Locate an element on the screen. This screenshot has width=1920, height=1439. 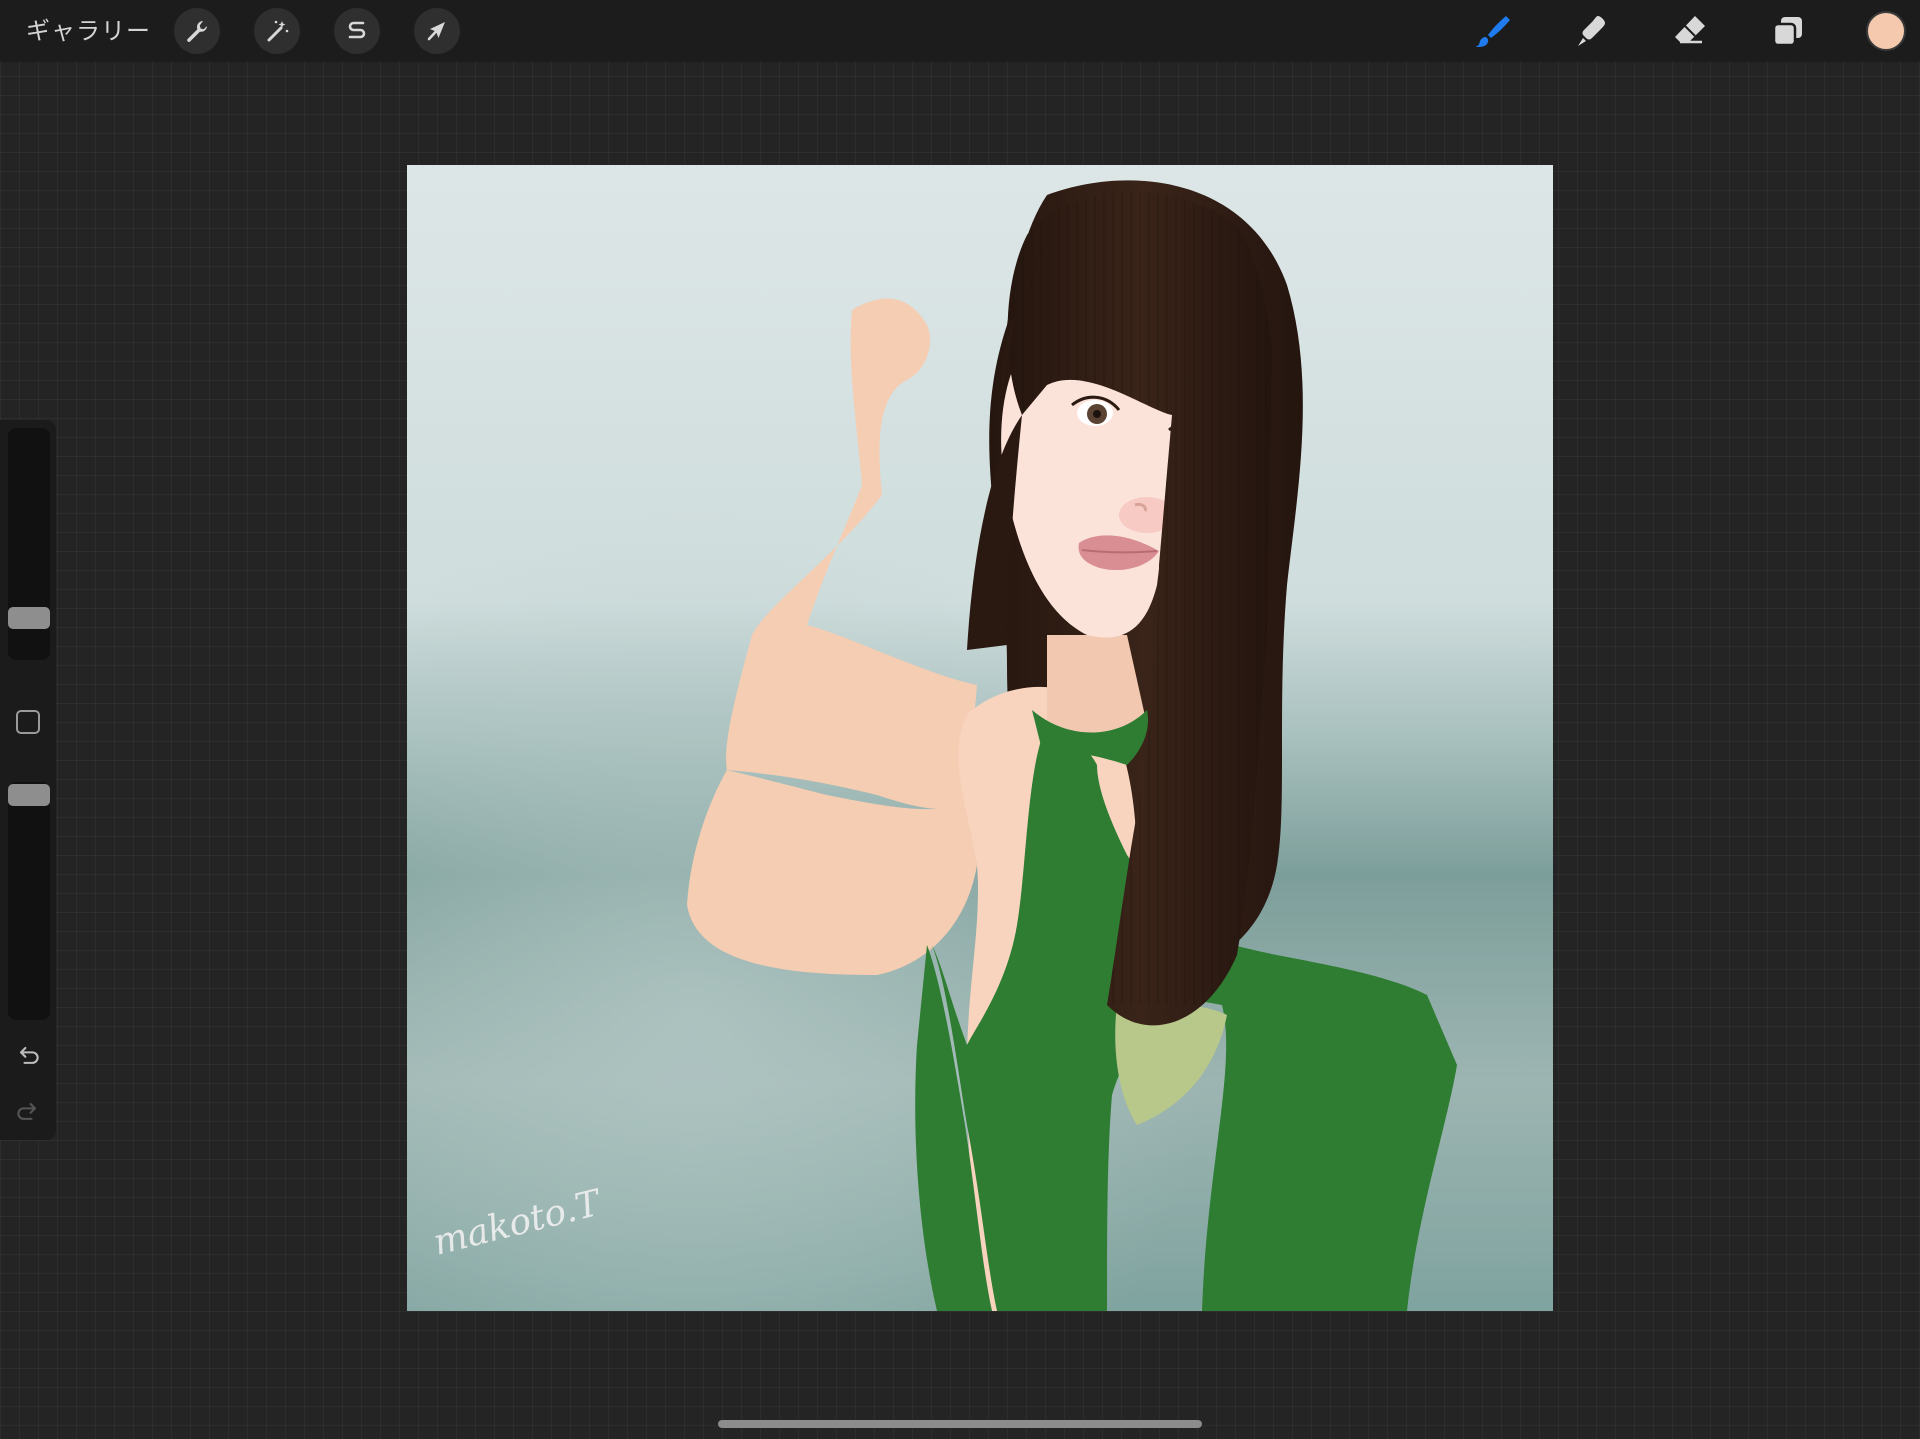
smudge-tool-button is located at coordinates (1592, 31).